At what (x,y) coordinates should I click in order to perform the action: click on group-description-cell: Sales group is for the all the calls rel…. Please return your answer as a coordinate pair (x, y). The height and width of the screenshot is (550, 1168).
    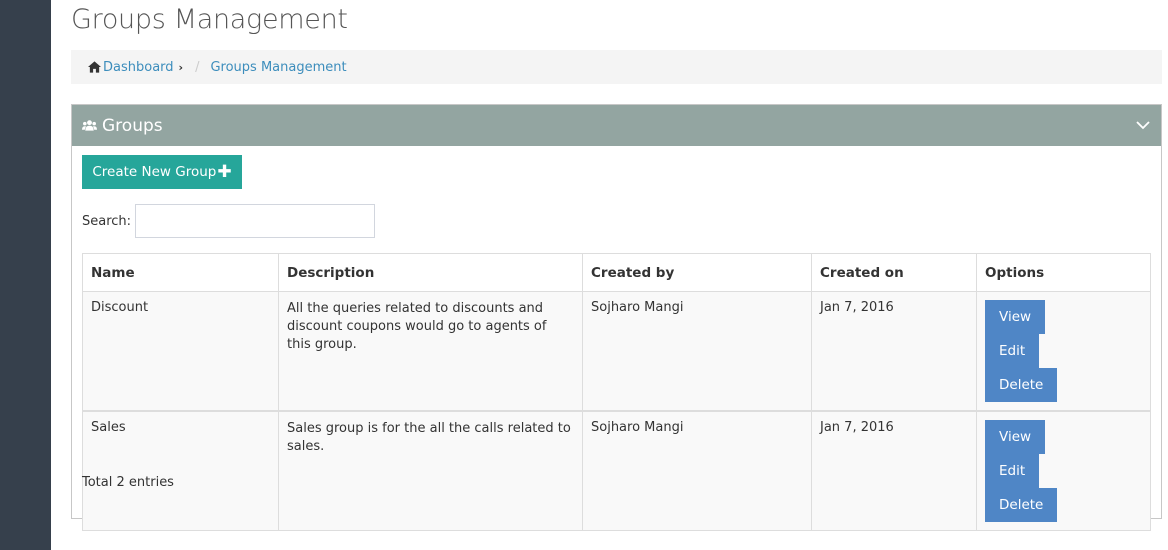
    Looking at the image, I should click on (430, 470).